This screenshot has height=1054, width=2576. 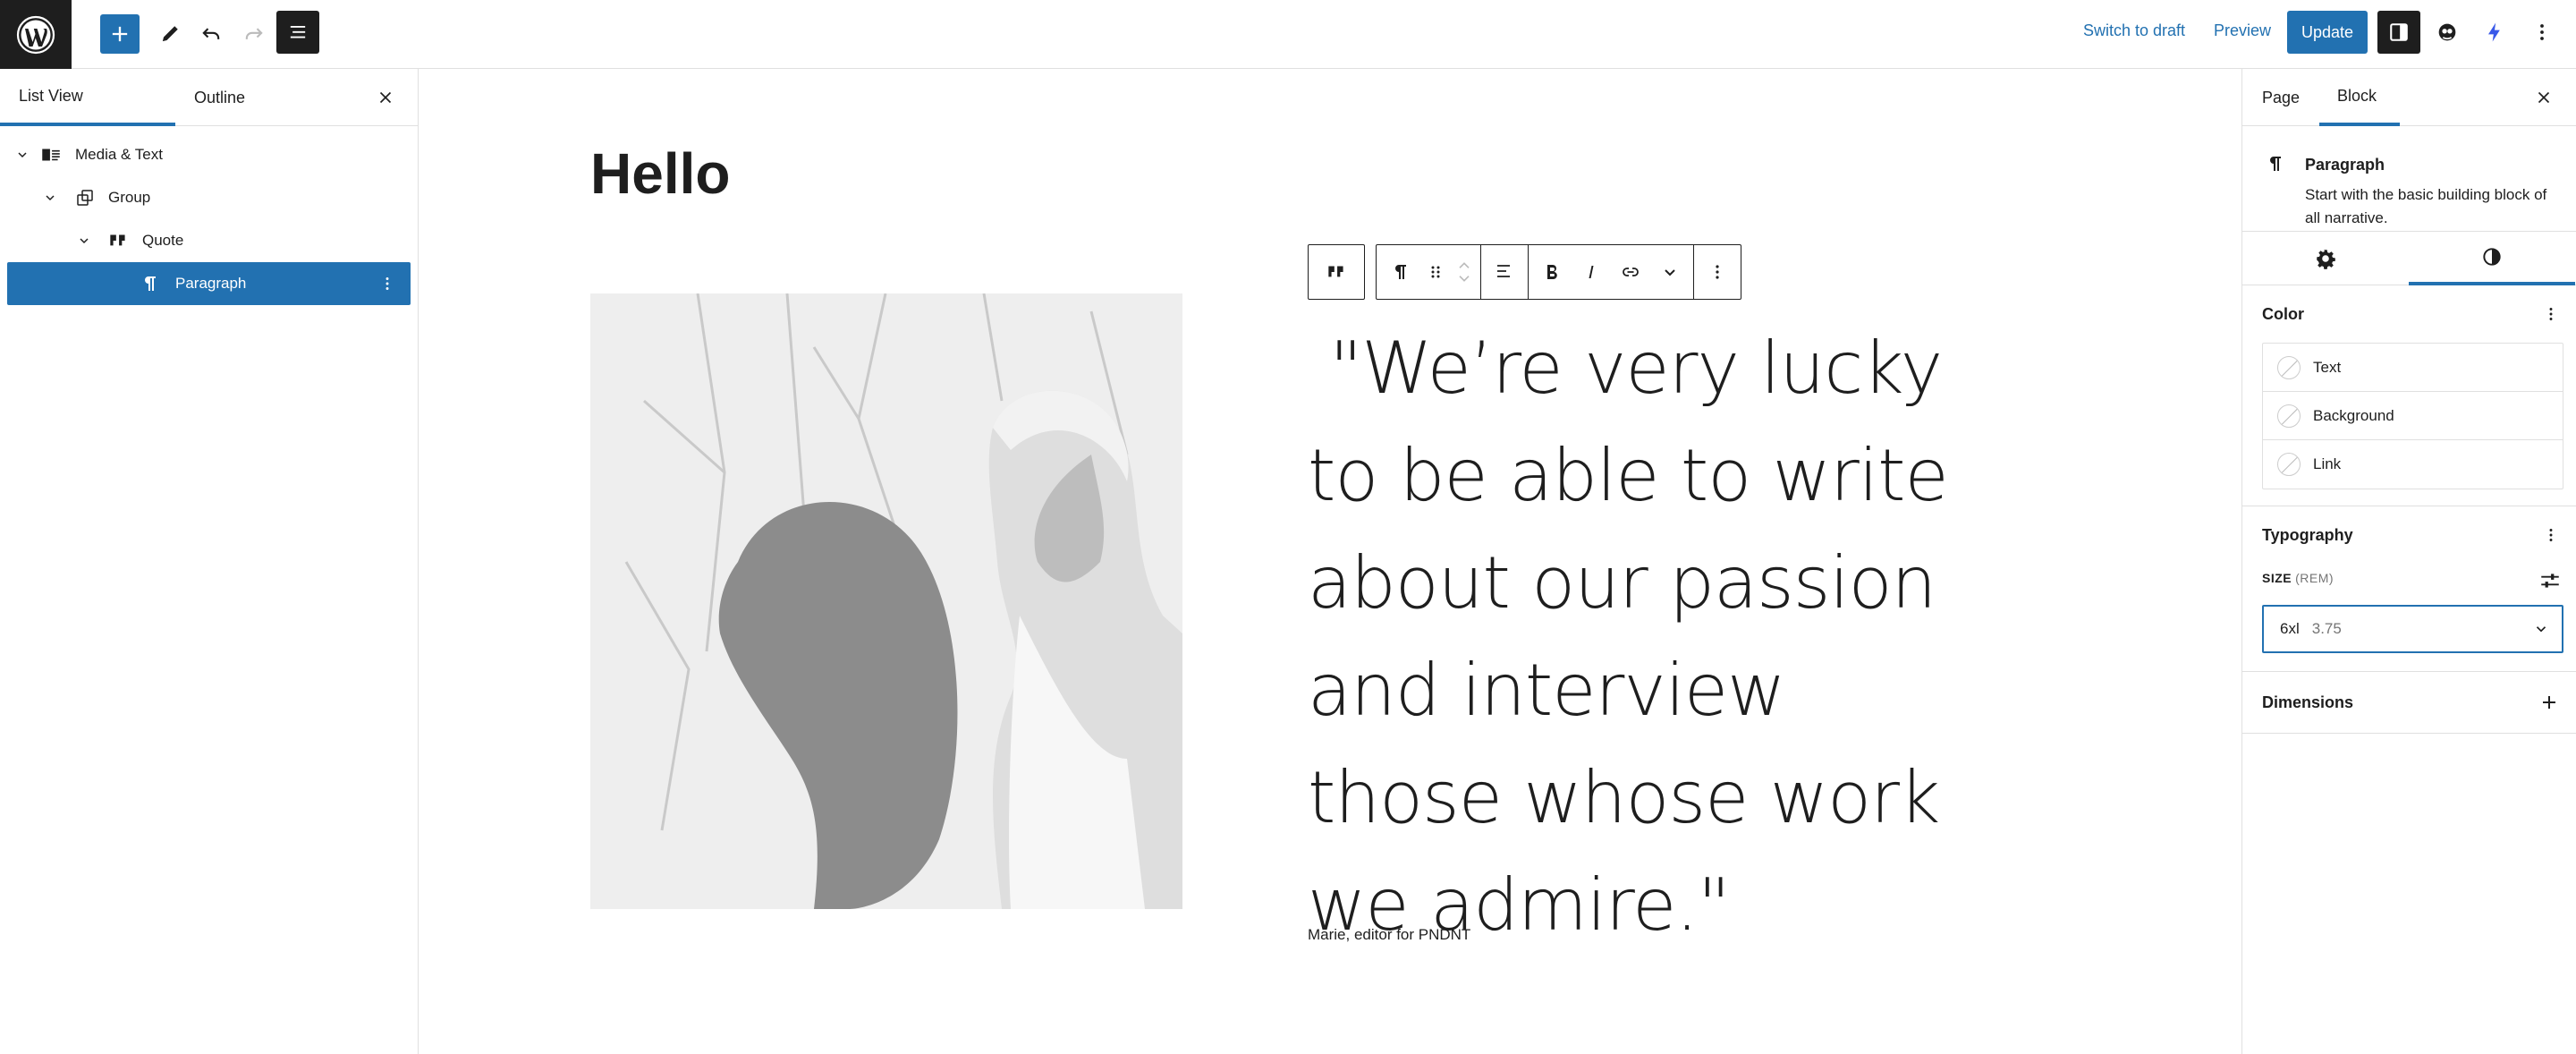 I want to click on close-list-view-button, so click(x=385, y=97).